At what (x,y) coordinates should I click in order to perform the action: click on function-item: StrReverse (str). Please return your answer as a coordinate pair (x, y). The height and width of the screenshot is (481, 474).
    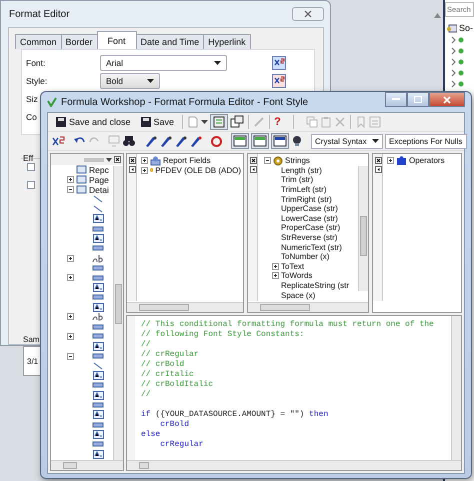
    Looking at the image, I should click on (309, 237).